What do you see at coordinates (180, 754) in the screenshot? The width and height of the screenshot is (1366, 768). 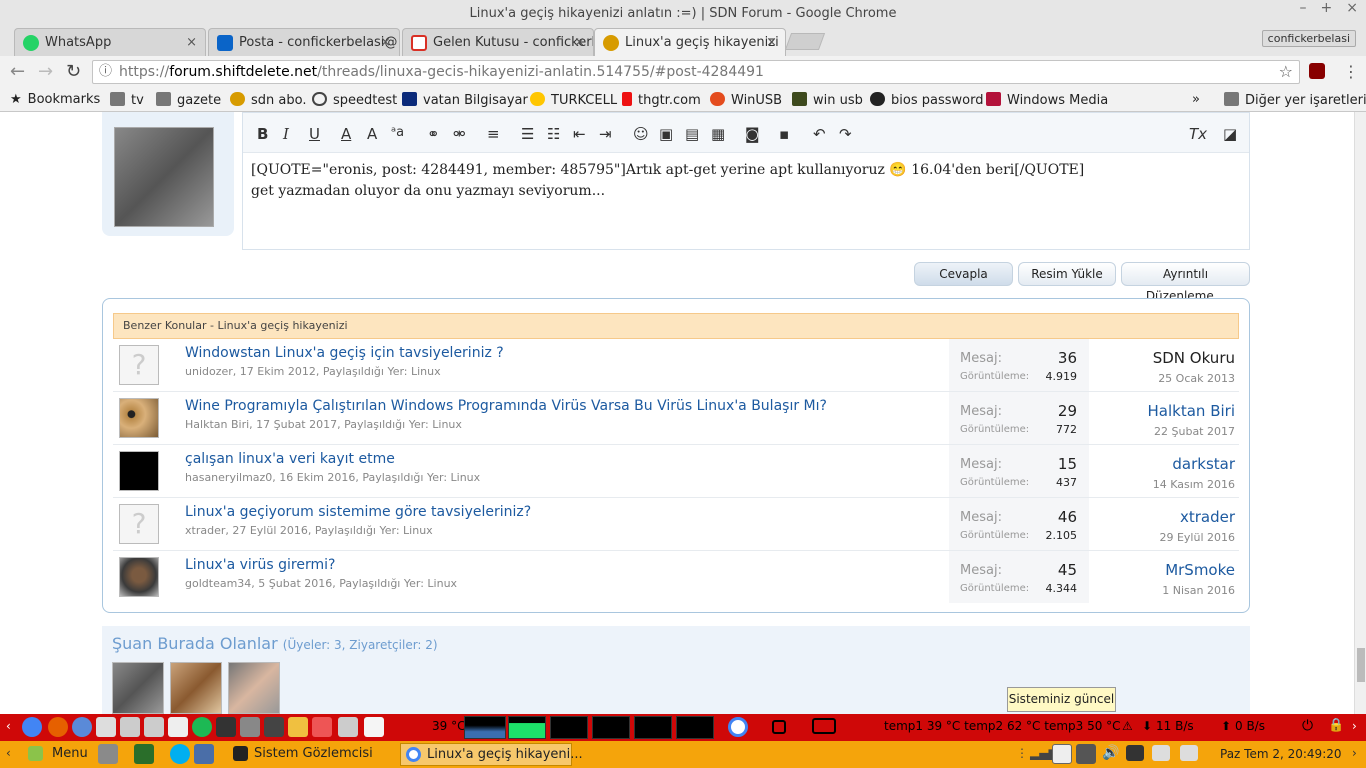 I see `skype-icon` at bounding box center [180, 754].